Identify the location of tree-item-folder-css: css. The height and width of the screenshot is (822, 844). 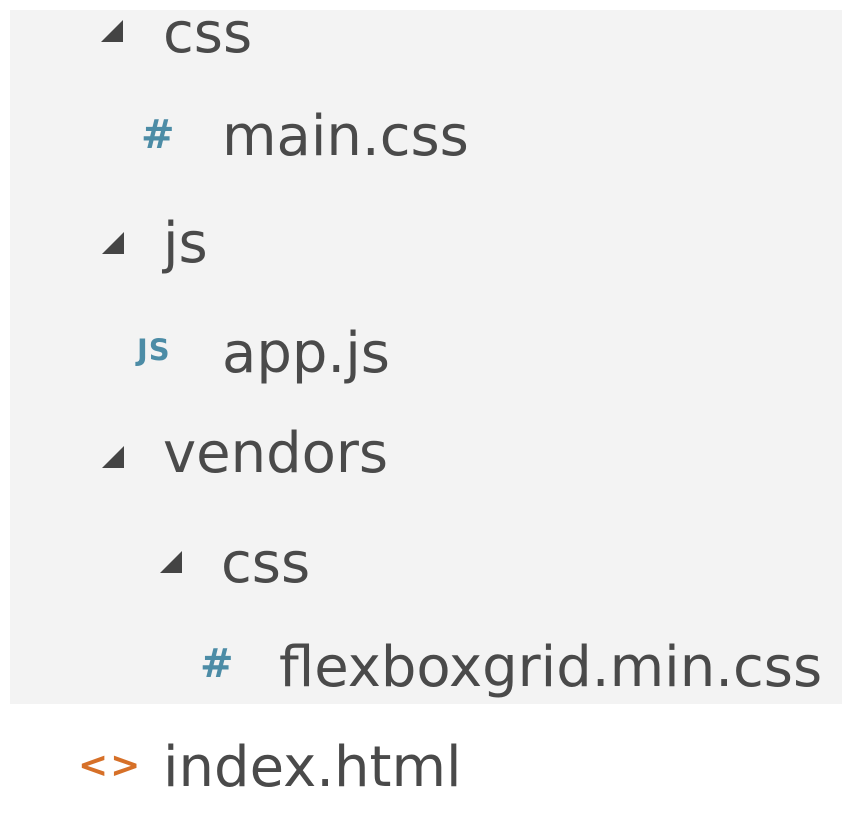
(422, 45).